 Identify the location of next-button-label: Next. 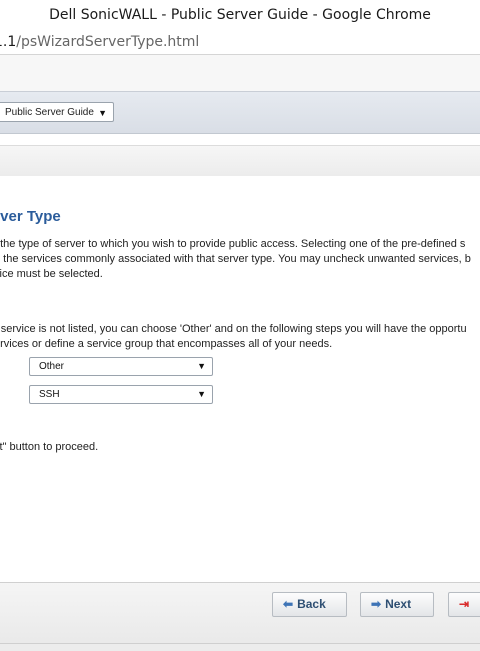
(398, 604).